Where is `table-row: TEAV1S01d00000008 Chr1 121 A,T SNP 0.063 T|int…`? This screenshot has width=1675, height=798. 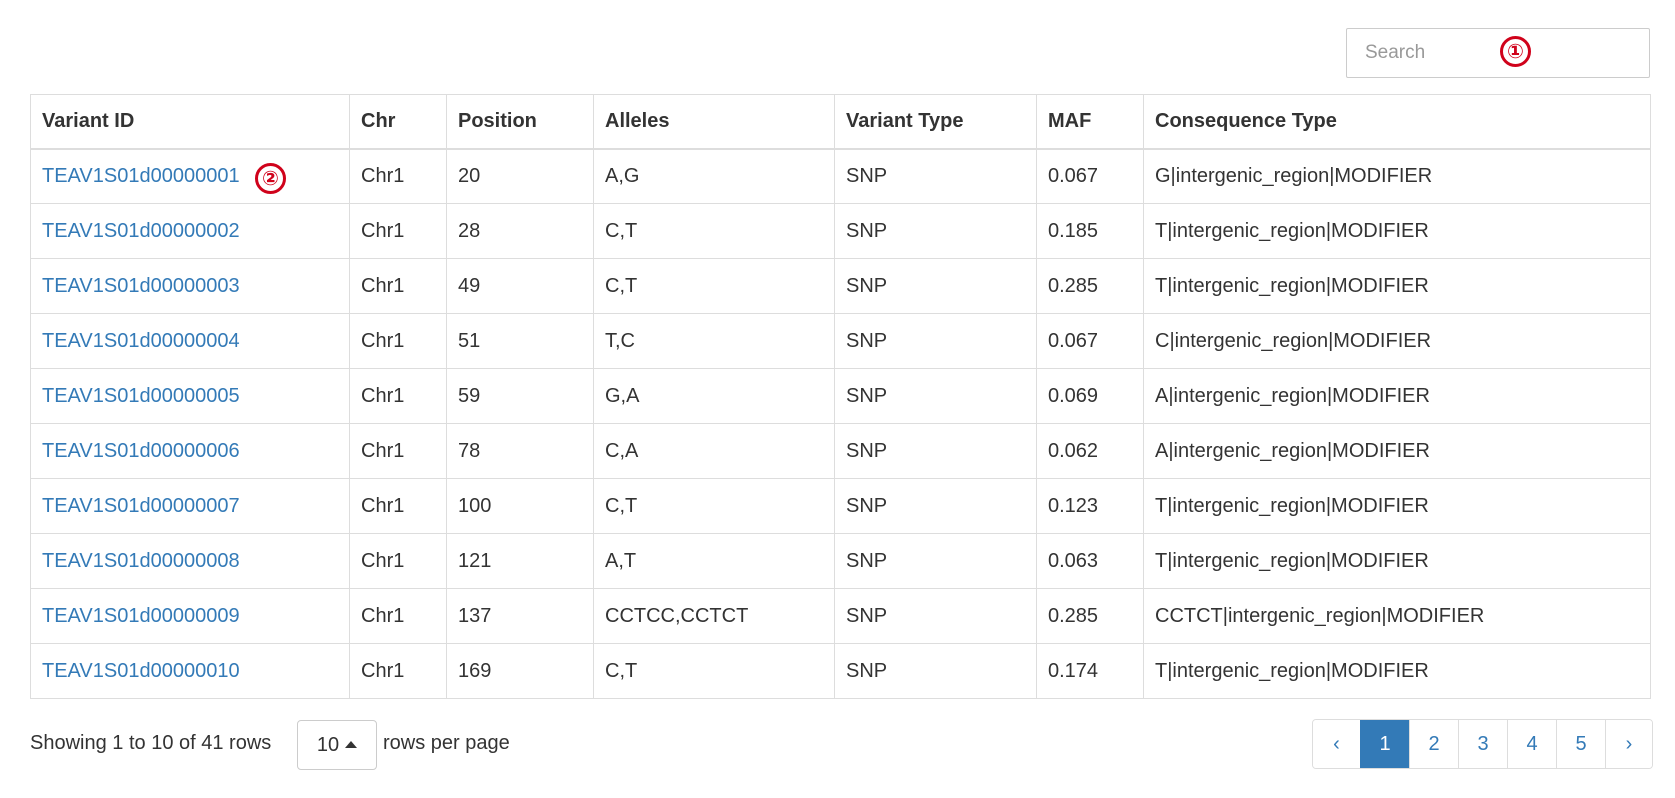
table-row: TEAV1S01d00000008 Chr1 121 A,T SNP 0.063 T|int… is located at coordinates (840, 561).